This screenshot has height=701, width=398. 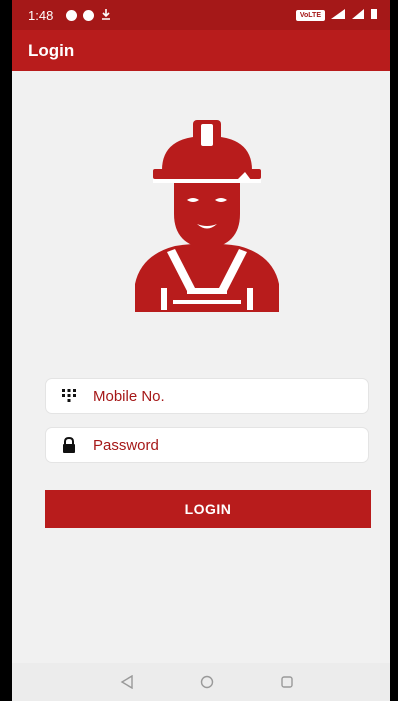 I want to click on page-title: Login, so click(x=51, y=50).